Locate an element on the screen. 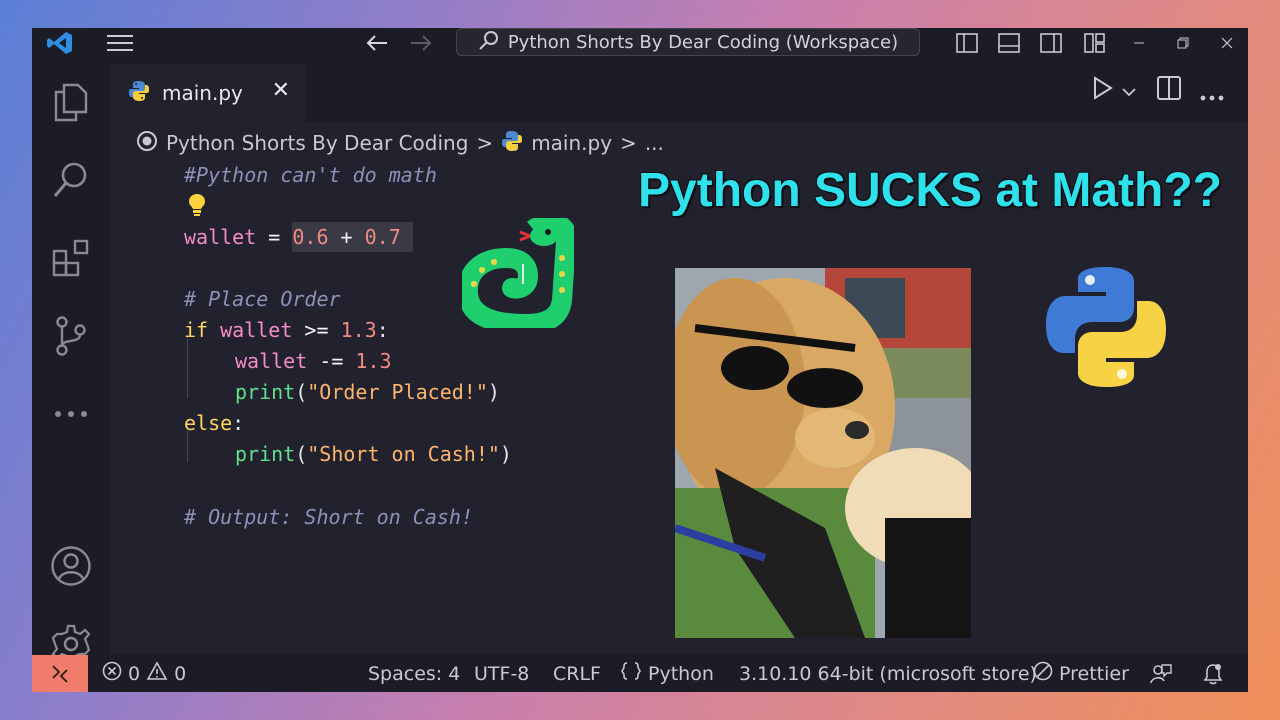 This screenshot has height=720, width=1280. braces-icon is located at coordinates (631, 673).